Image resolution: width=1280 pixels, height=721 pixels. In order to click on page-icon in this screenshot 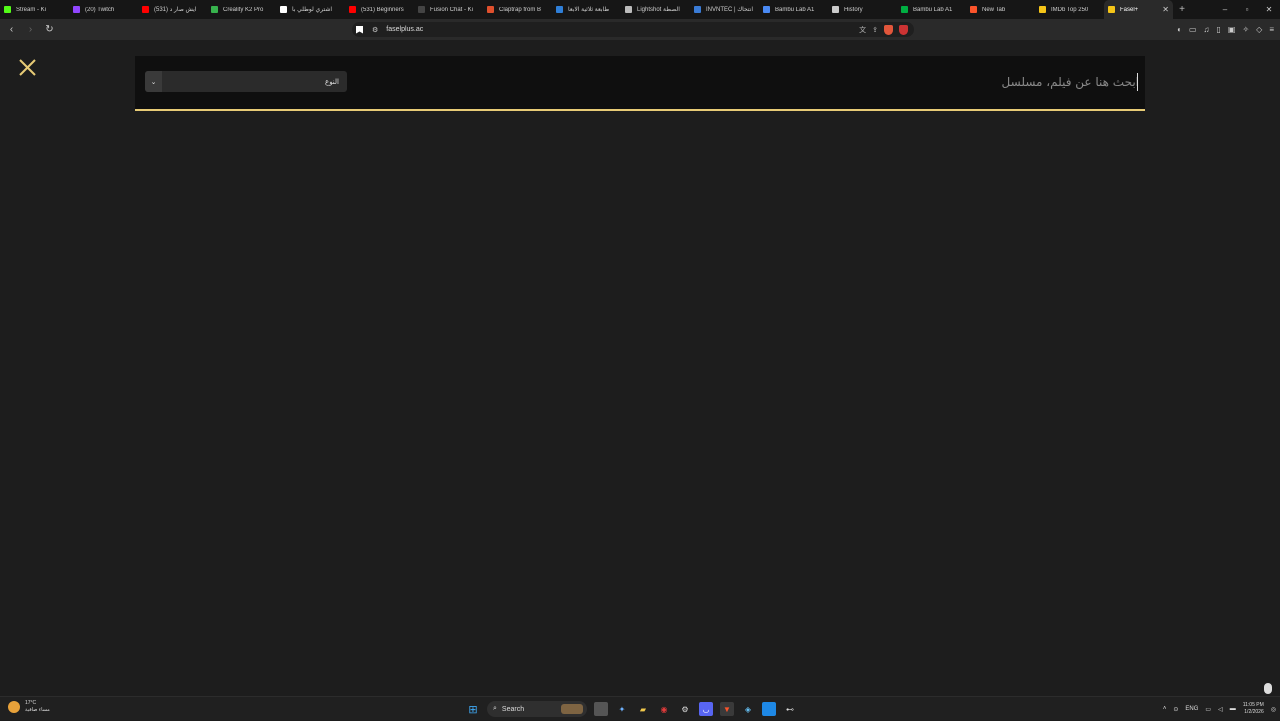, I will do `click(283, 9)`.